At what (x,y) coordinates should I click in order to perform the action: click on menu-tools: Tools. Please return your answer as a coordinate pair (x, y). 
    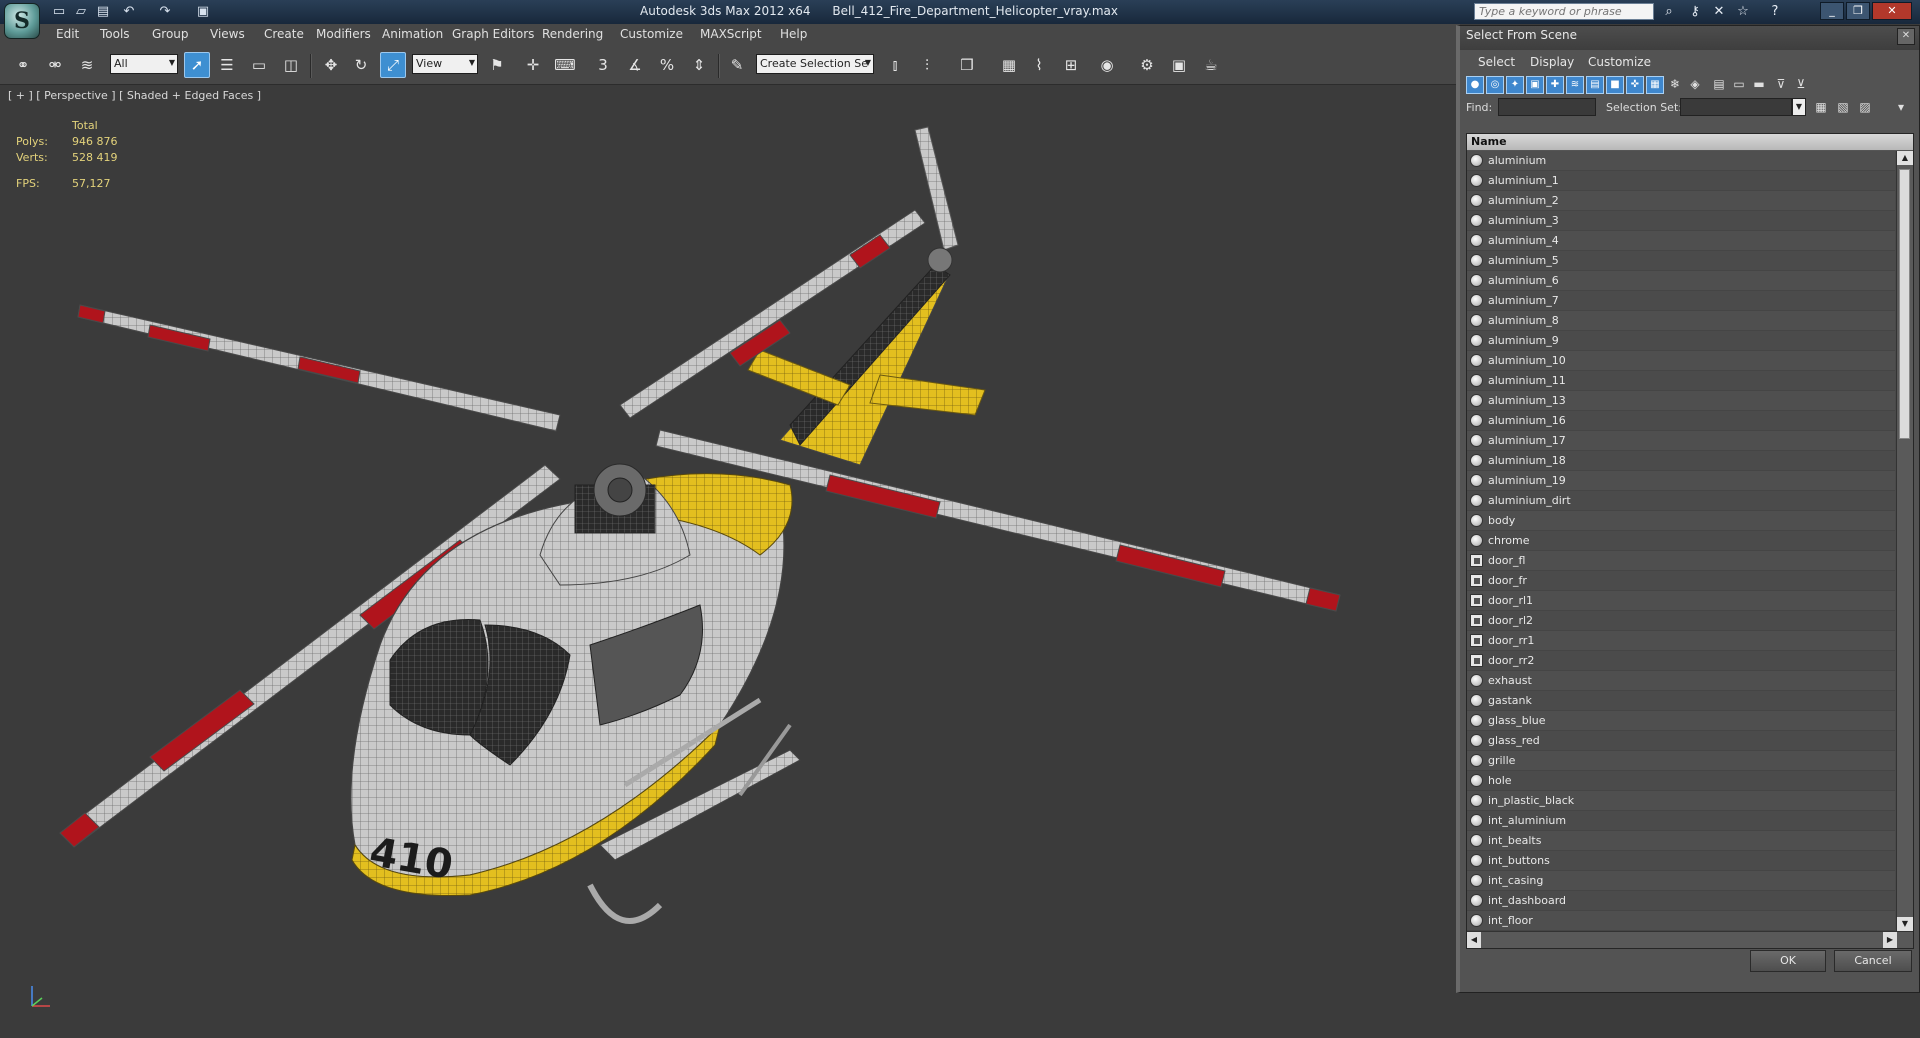
    Looking at the image, I should click on (115, 34).